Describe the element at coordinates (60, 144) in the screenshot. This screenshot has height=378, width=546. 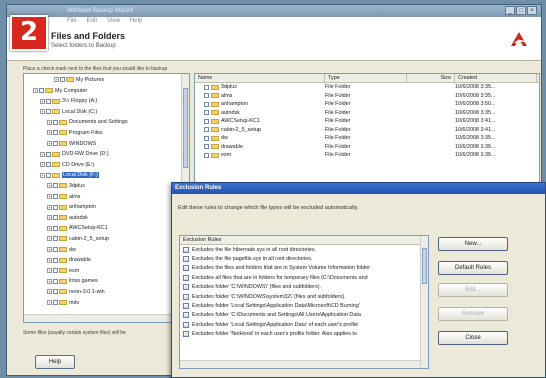
I see `tree-item: + WINDOWS` at that location.